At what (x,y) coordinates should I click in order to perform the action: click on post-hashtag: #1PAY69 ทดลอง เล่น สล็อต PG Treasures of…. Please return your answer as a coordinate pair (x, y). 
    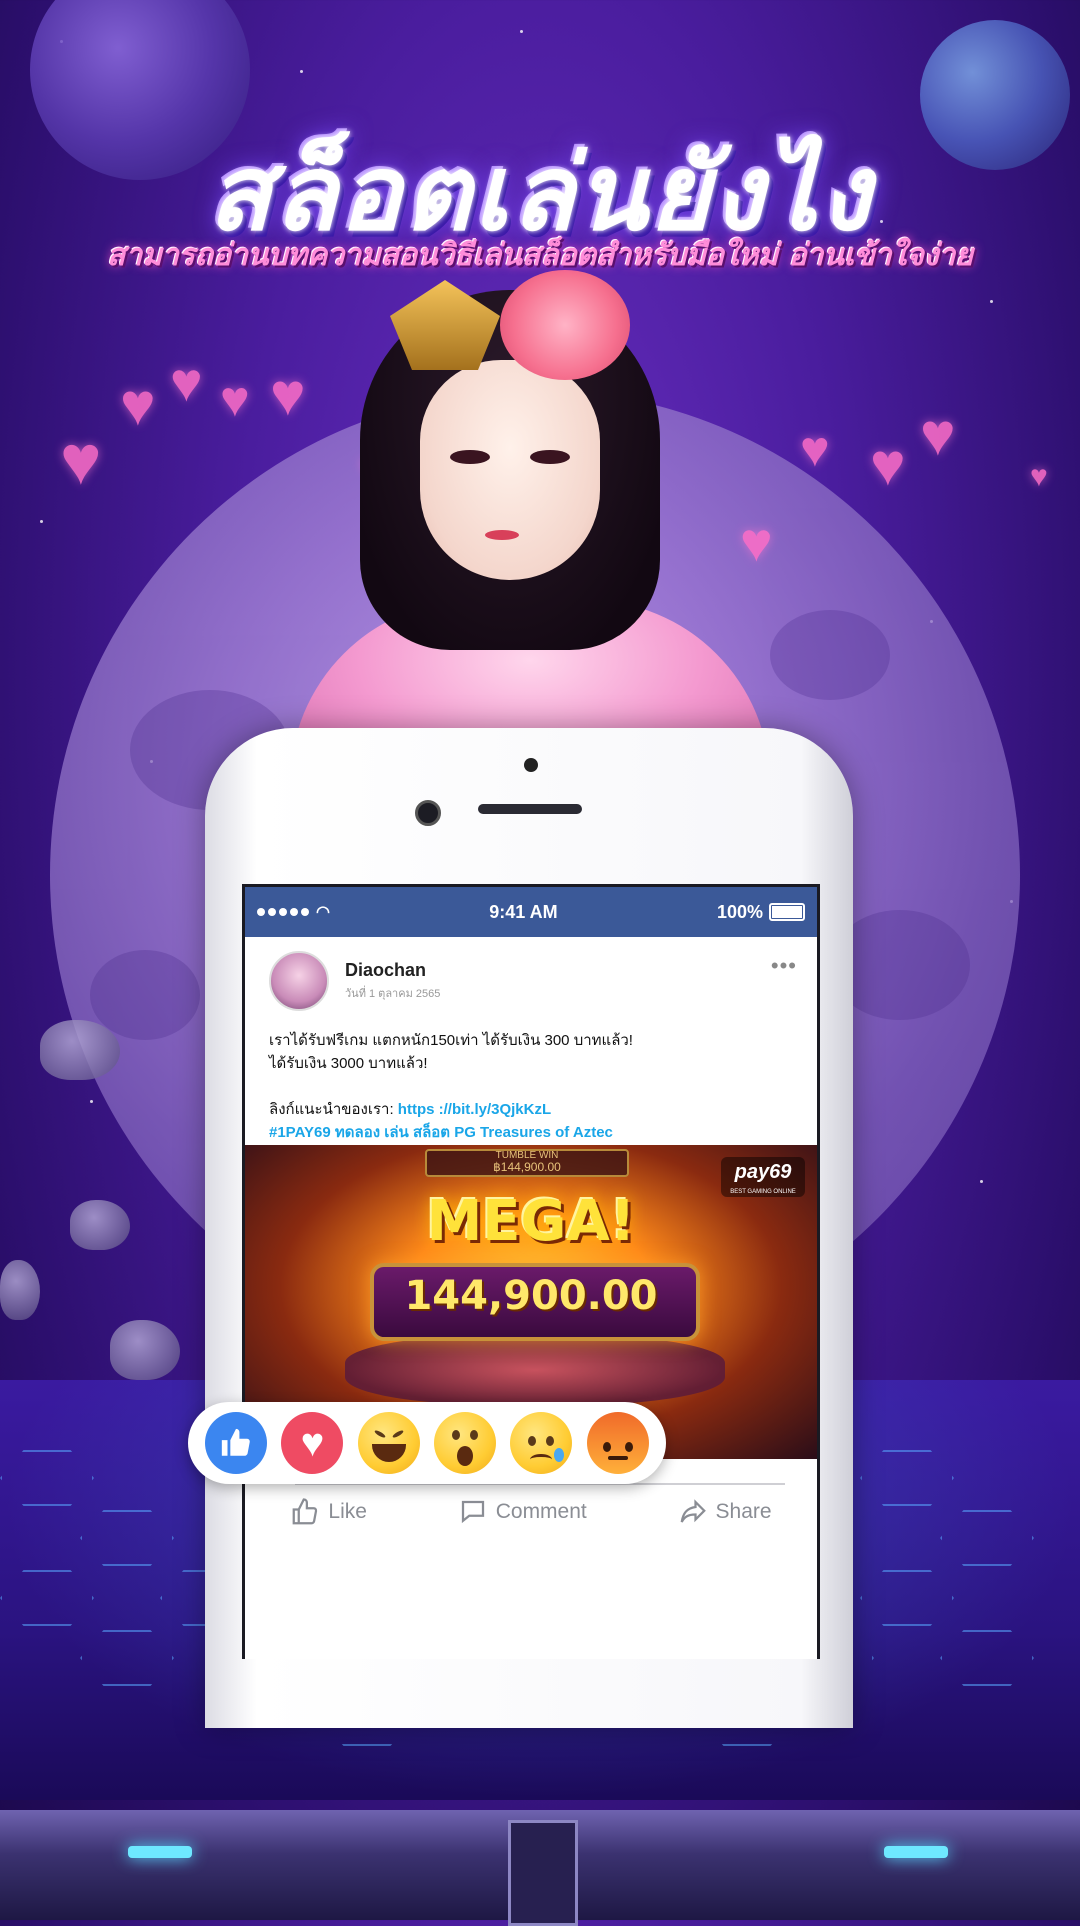
    Looking at the image, I should click on (531, 1132).